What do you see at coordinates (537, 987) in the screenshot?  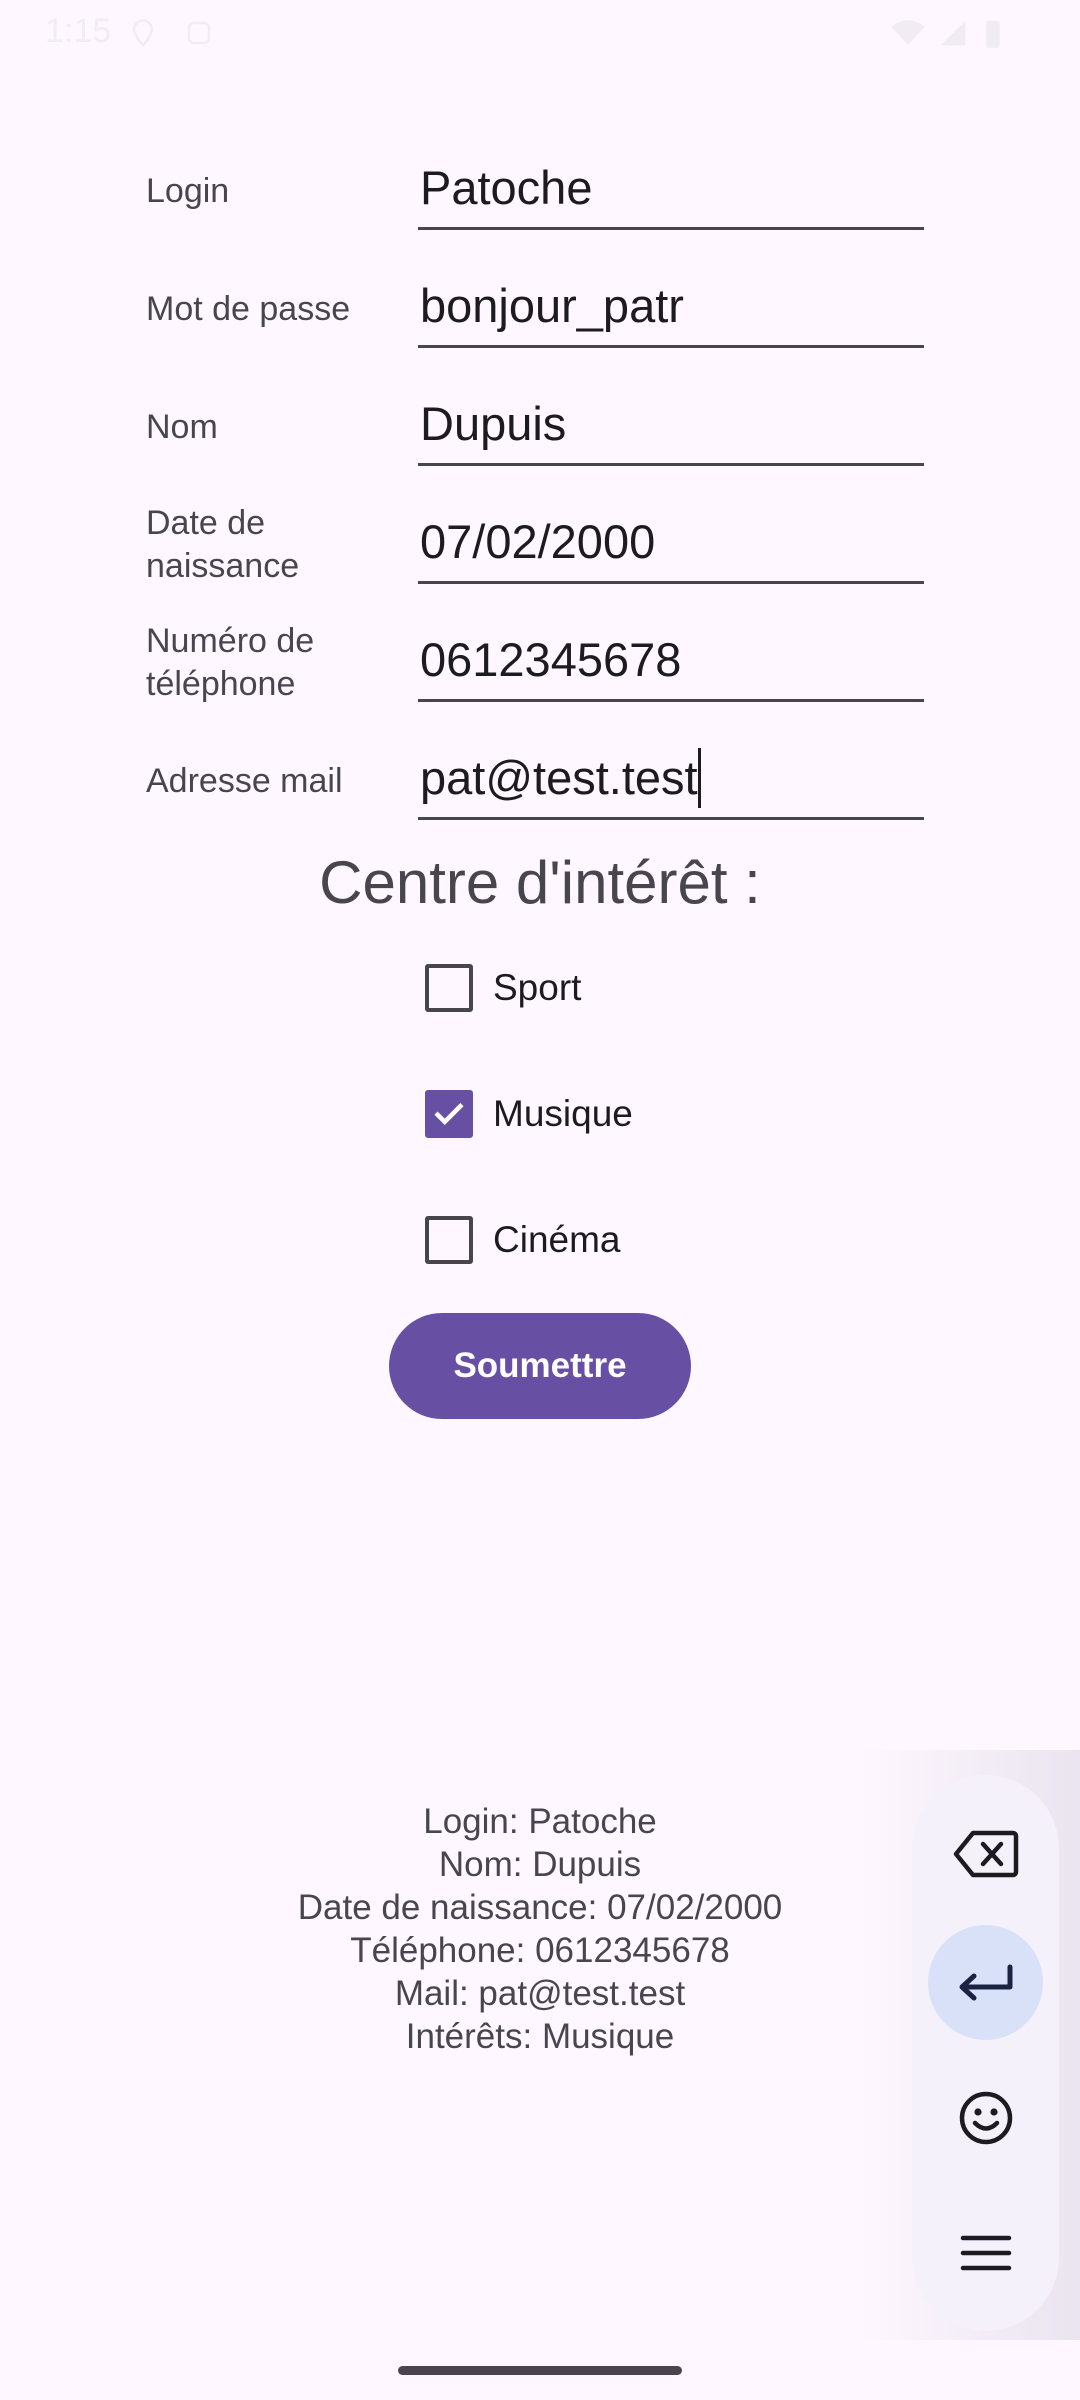 I see `checkbox-sport-label: Sport` at bounding box center [537, 987].